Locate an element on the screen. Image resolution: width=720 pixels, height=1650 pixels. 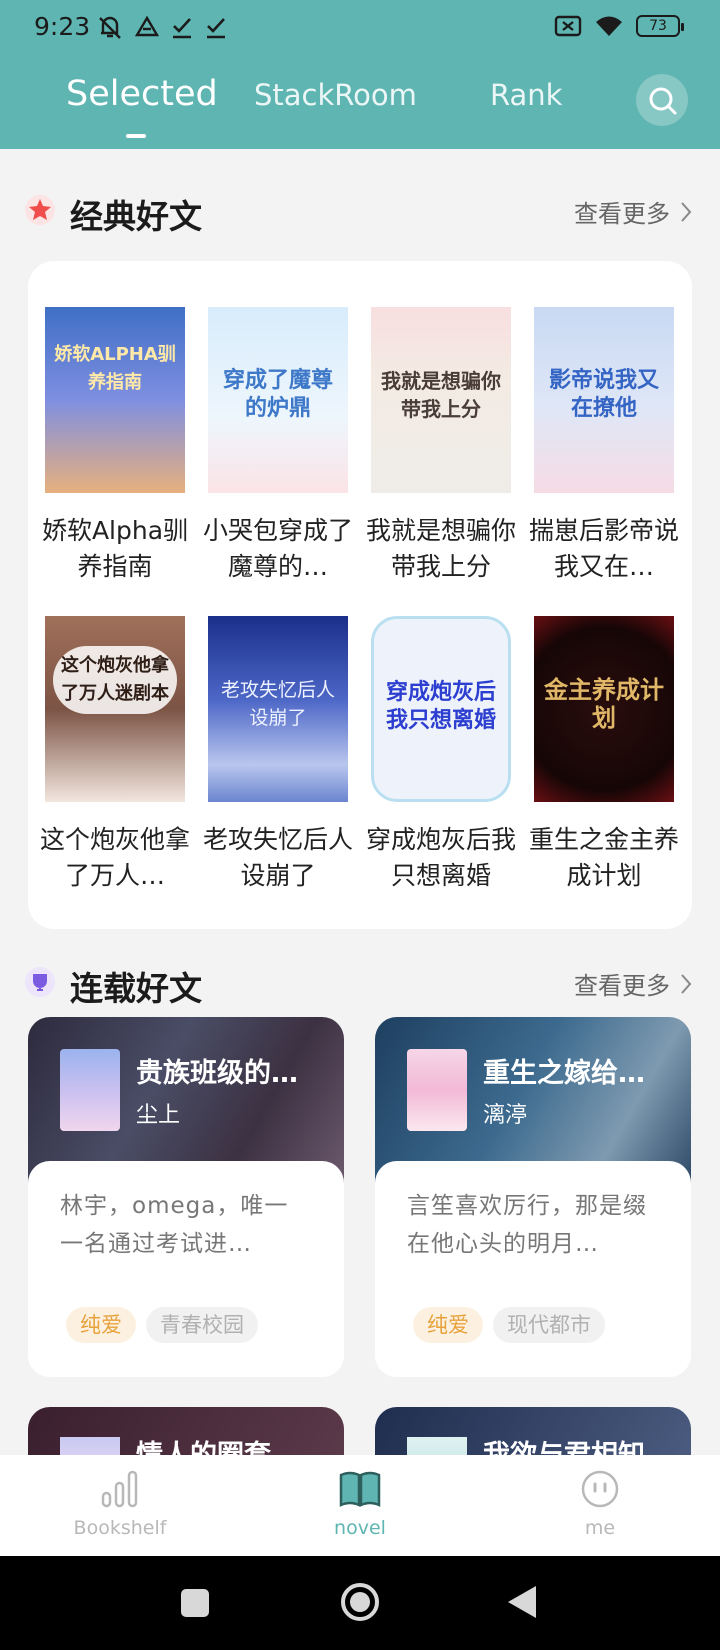
battery-indicator: 73 is located at coordinates (660, 26).